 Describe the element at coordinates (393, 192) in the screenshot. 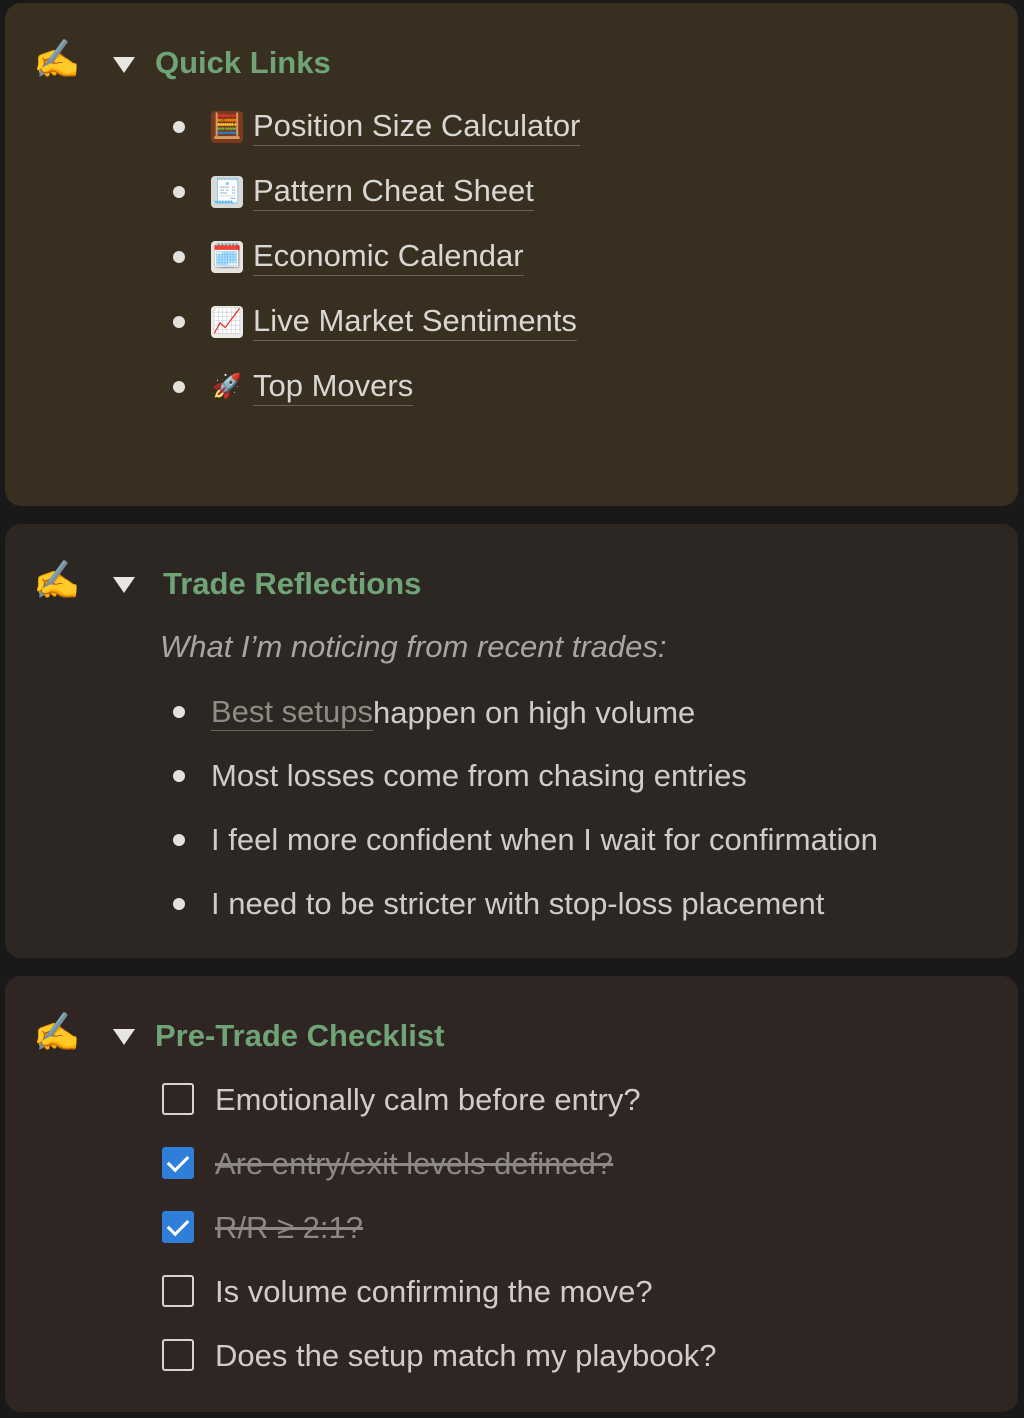

I see `pattern-cheat-sheet-link: Pattern Cheat Sheet` at that location.